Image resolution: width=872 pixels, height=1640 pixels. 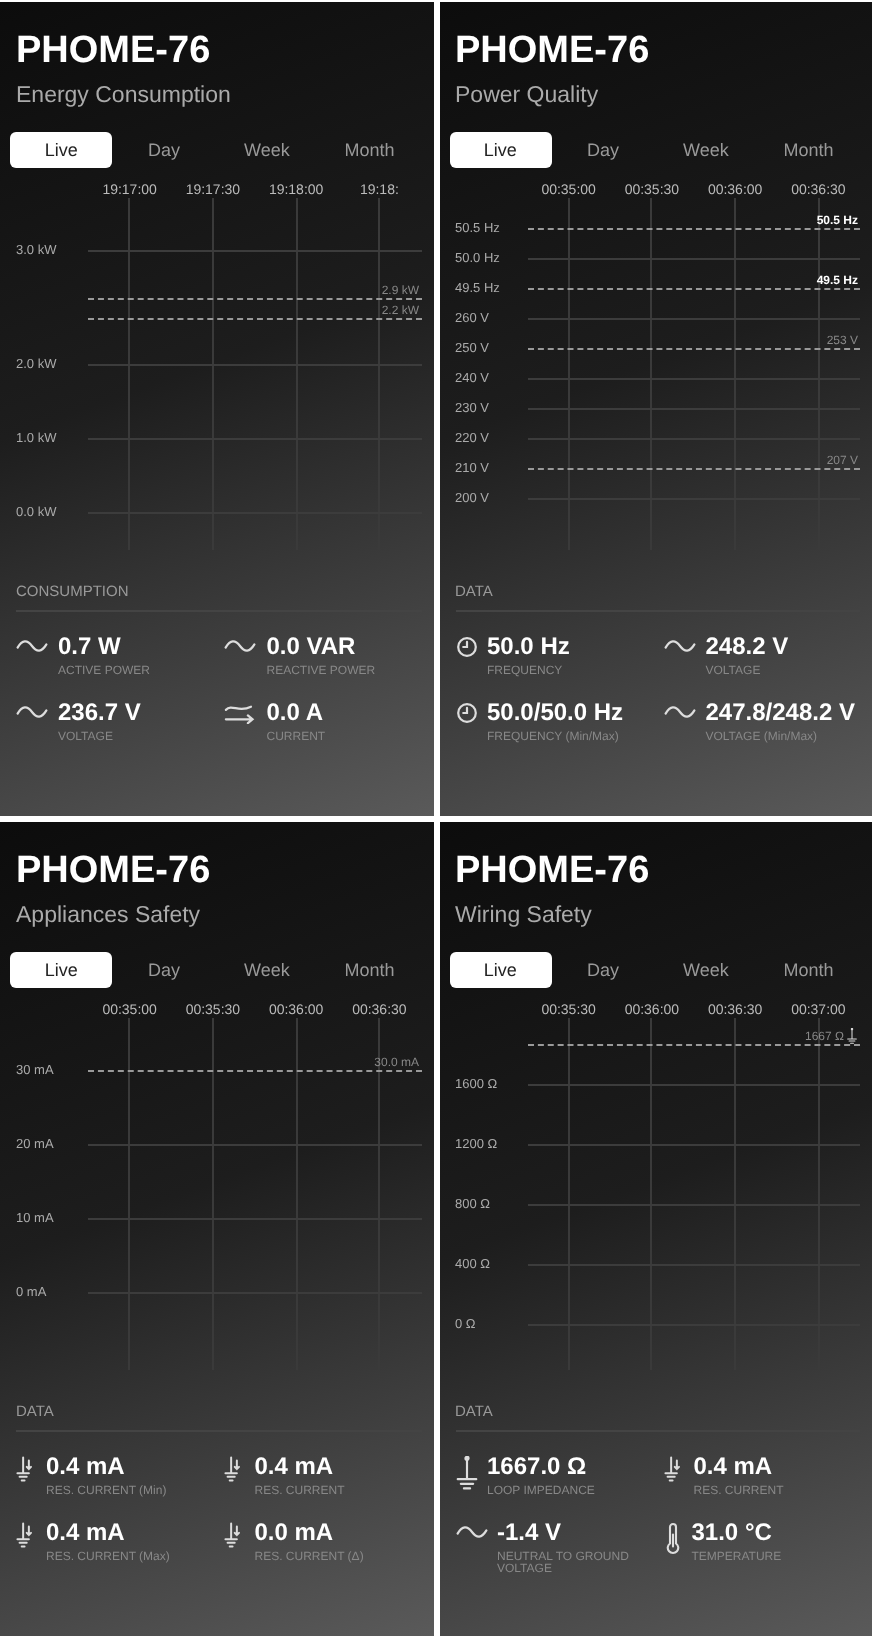 I want to click on reading-value: 247.8/248.2 V, so click(x=780, y=712).